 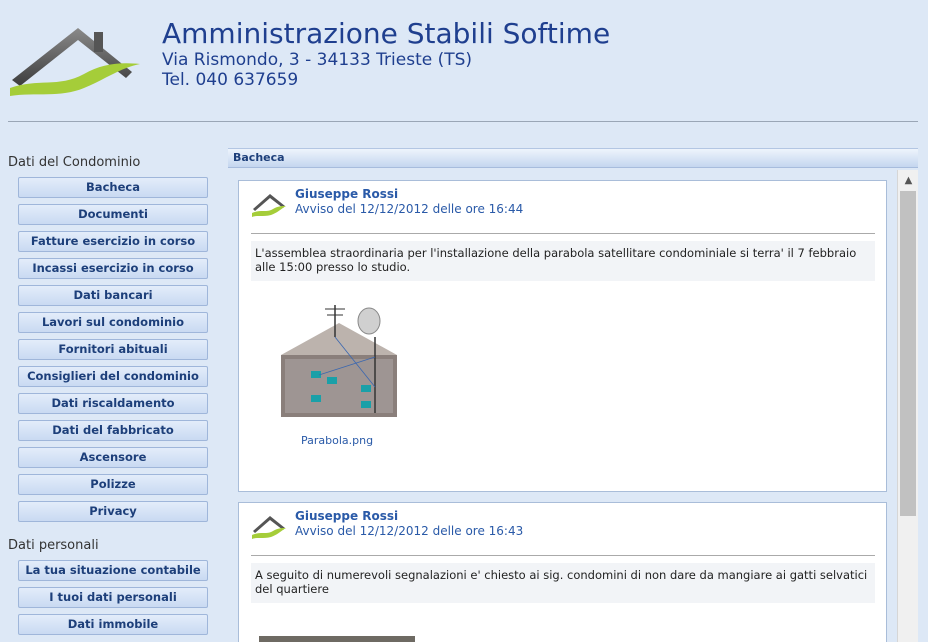 I want to click on sidebar-item-consiglieri: Consiglieri del condominio, so click(x=113, y=376).